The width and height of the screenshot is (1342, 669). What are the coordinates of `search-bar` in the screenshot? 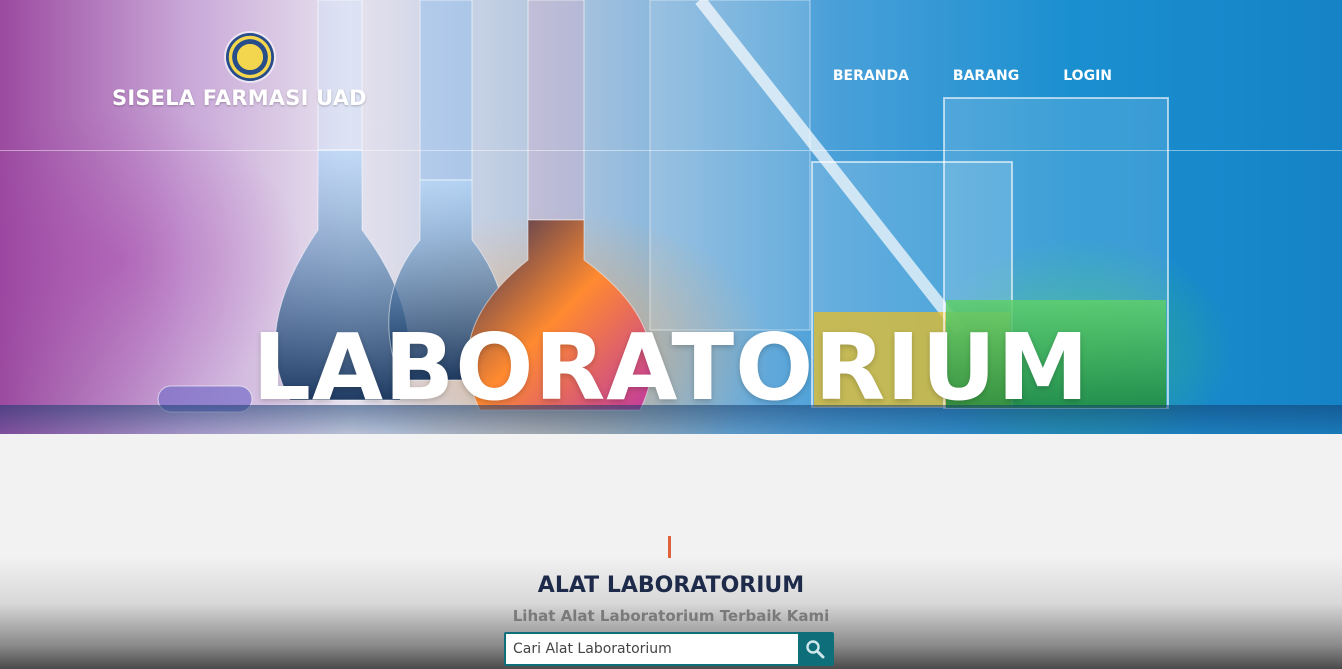 It's located at (669, 649).